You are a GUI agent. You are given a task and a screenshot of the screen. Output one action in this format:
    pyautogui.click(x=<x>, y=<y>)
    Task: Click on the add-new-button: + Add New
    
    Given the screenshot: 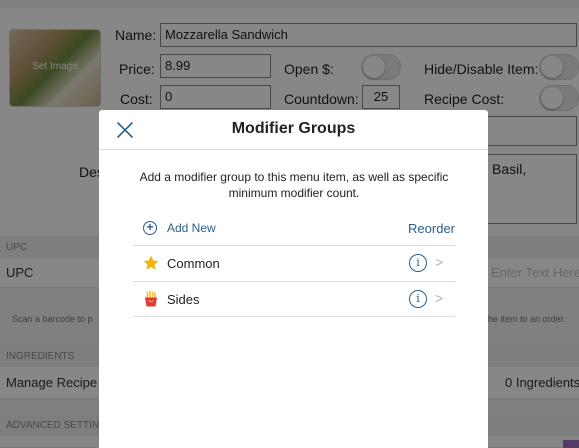 What is the action you would take?
    pyautogui.click(x=179, y=228)
    